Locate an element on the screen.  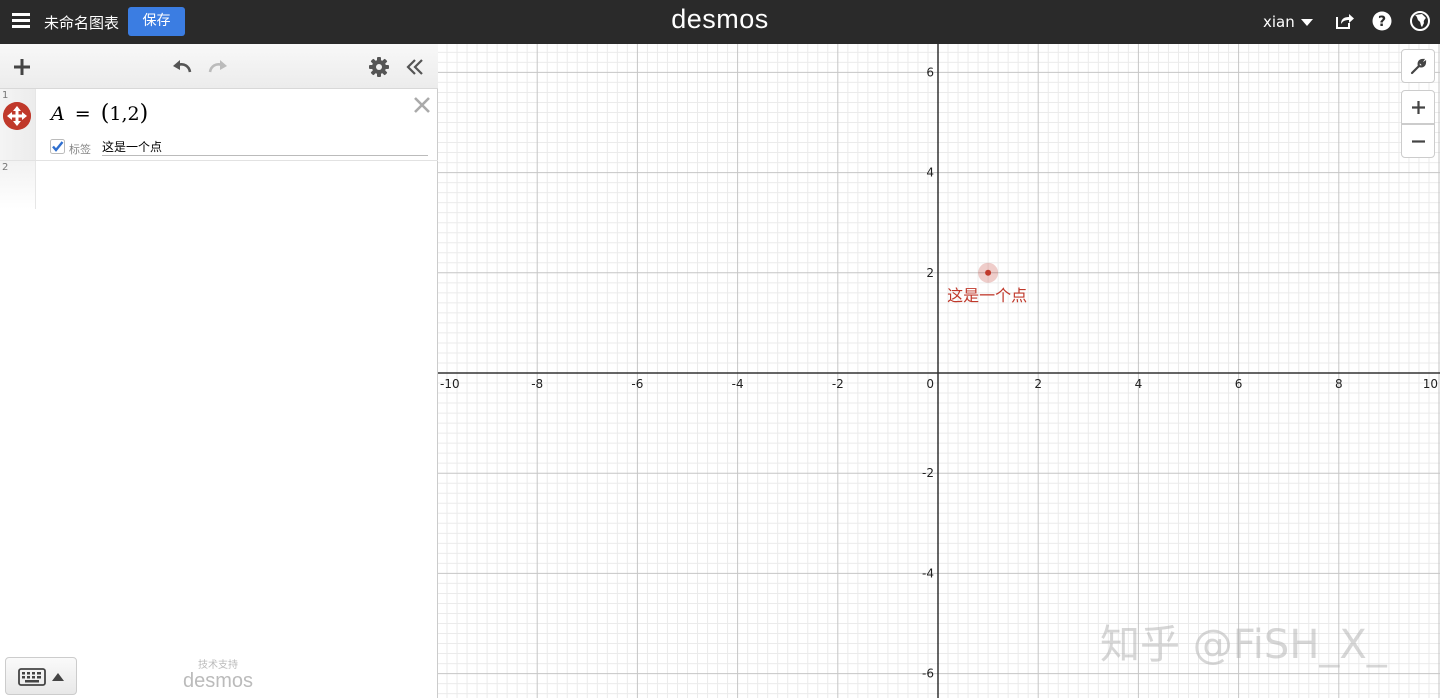
zoom-out-button is located at coordinates (1418, 141).